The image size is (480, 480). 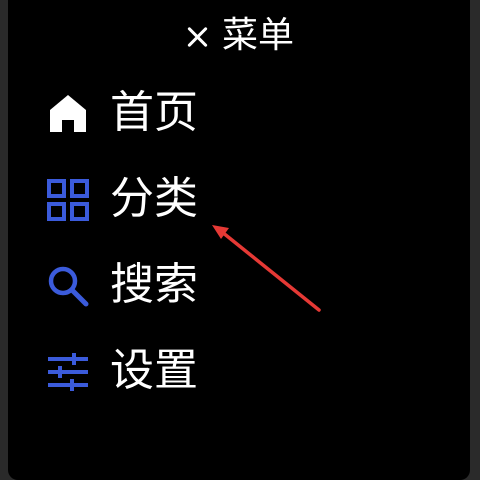 I want to click on menu-item-label: 搜索, so click(x=154, y=284).